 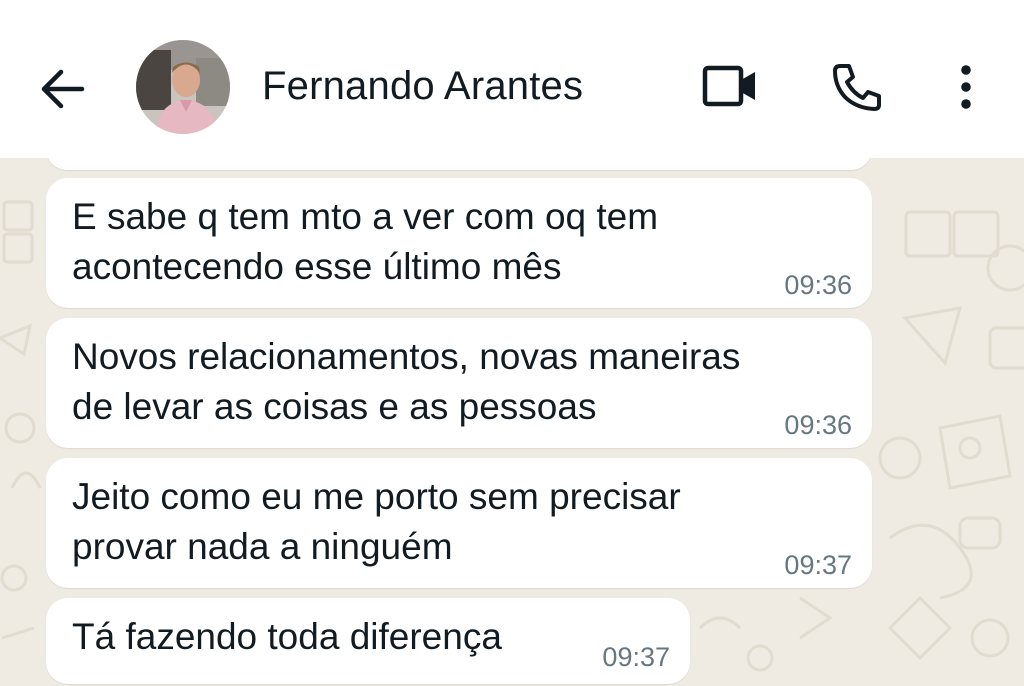 What do you see at coordinates (63, 89) in the screenshot?
I see `back-arrow-icon` at bounding box center [63, 89].